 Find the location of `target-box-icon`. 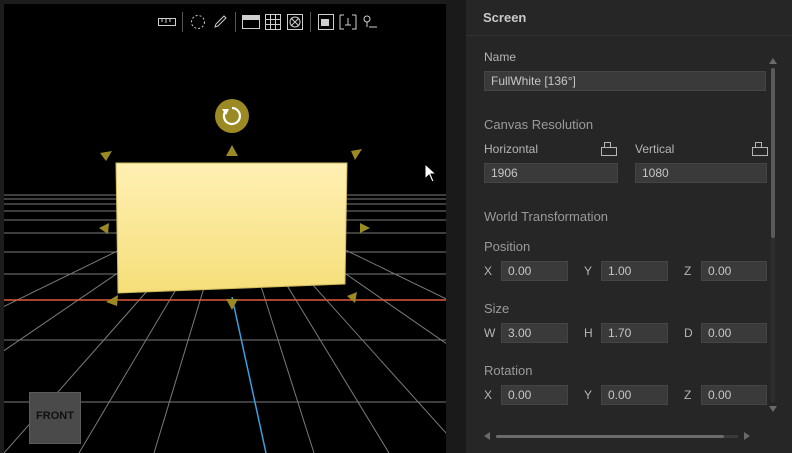

target-box-icon is located at coordinates (295, 22).